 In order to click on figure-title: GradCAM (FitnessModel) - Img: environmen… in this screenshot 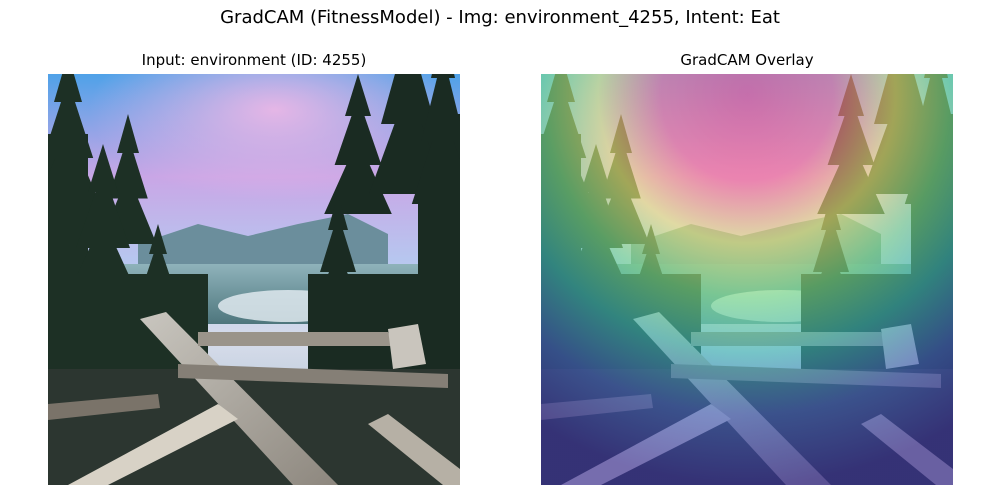, I will do `click(500, 17)`.